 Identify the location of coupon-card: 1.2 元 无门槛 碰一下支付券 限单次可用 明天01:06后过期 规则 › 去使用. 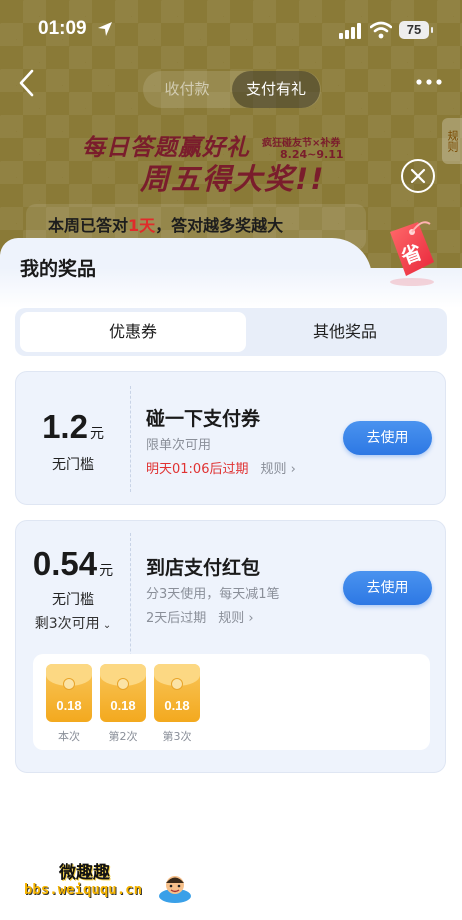
(230, 438).